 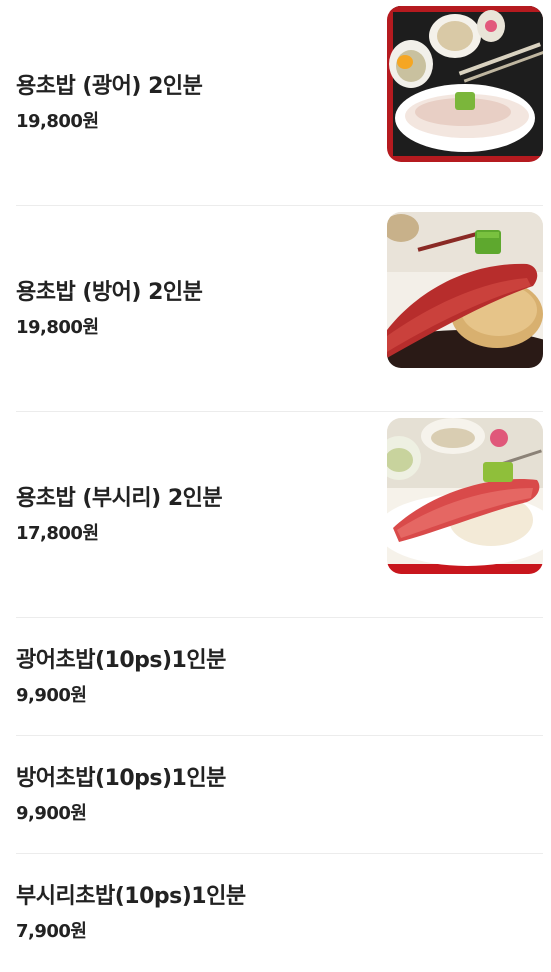 What do you see at coordinates (121, 676) in the screenshot?
I see `menu-item-text: 광어초밥(10ps)1인분 9,900원` at bounding box center [121, 676].